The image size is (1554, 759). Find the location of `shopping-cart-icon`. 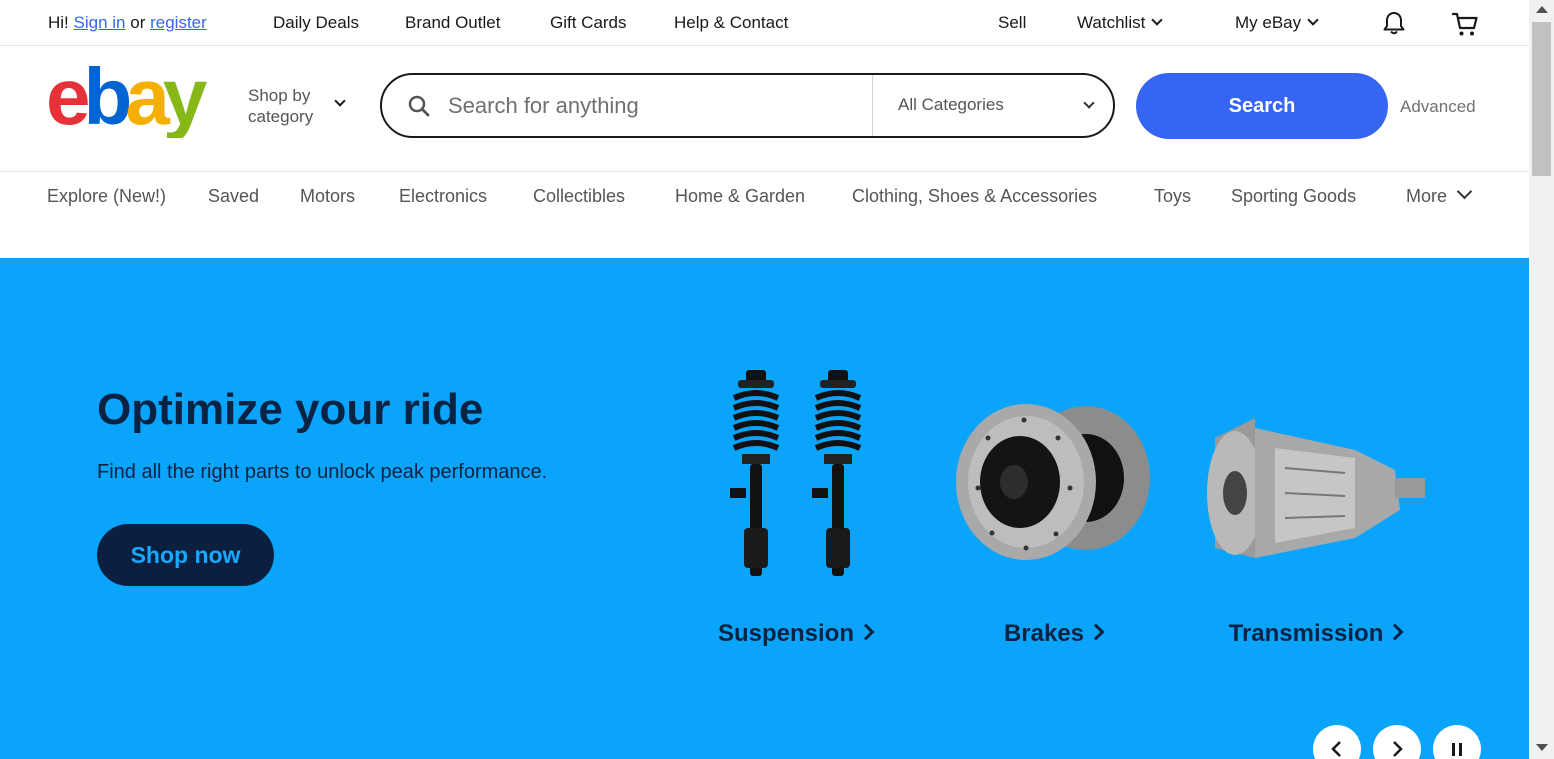

shopping-cart-icon is located at coordinates (1465, 26).